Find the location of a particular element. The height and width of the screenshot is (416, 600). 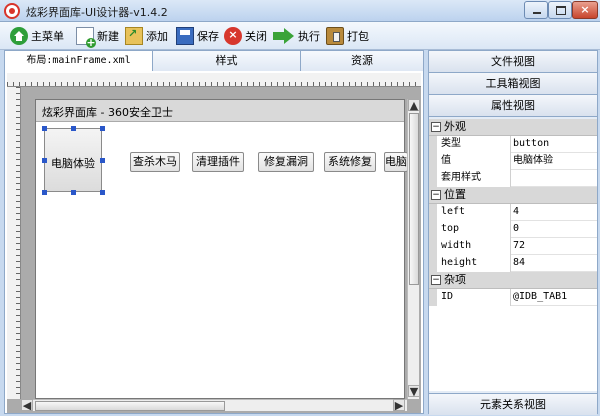

design-window-title: 炫彩界面库 - 360安全卫士 is located at coordinates (107, 112).